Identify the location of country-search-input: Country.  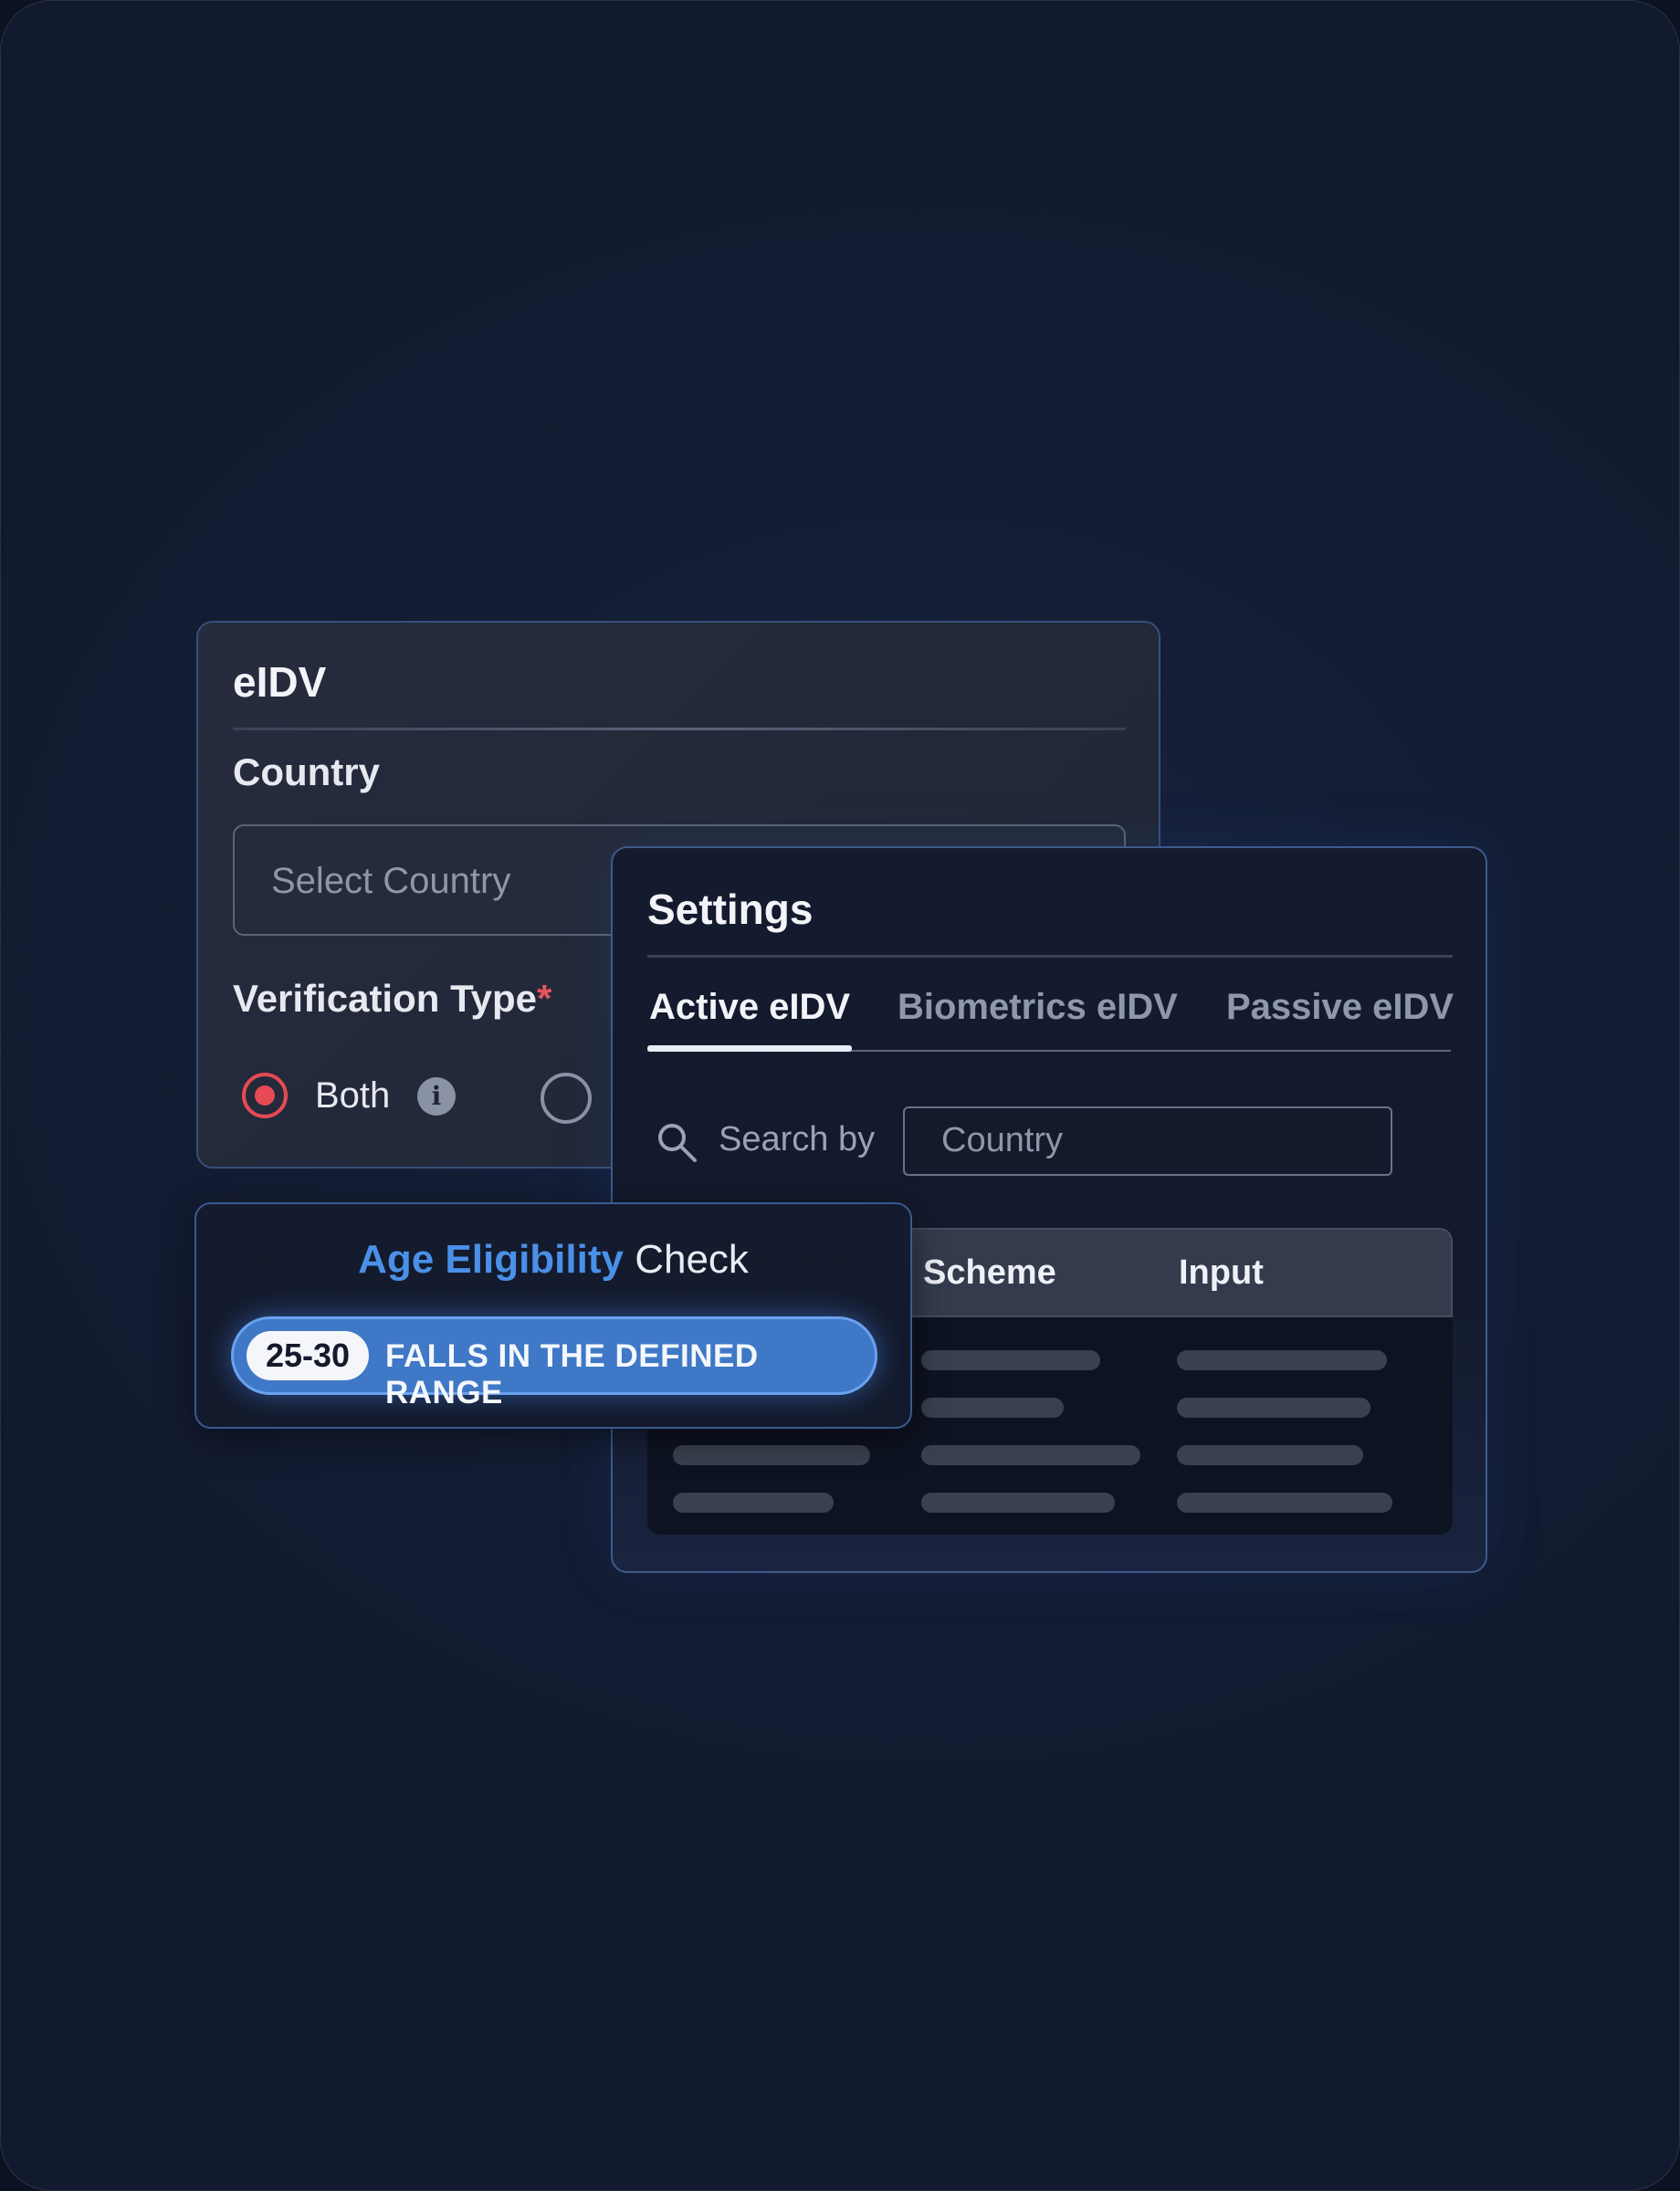
(1147, 1141).